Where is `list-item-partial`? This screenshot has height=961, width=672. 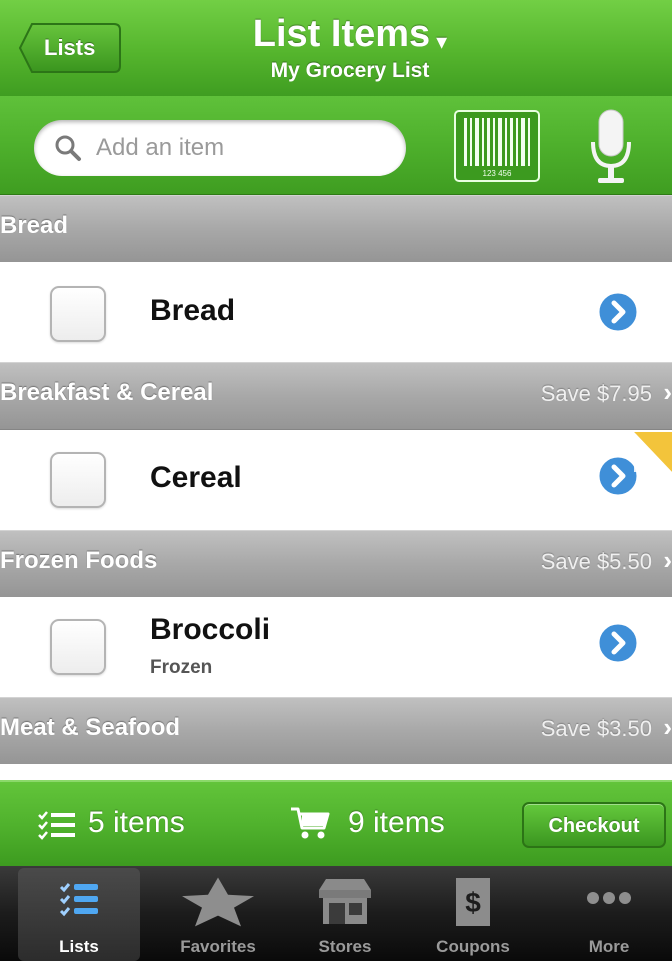
list-item-partial is located at coordinates (336, 772).